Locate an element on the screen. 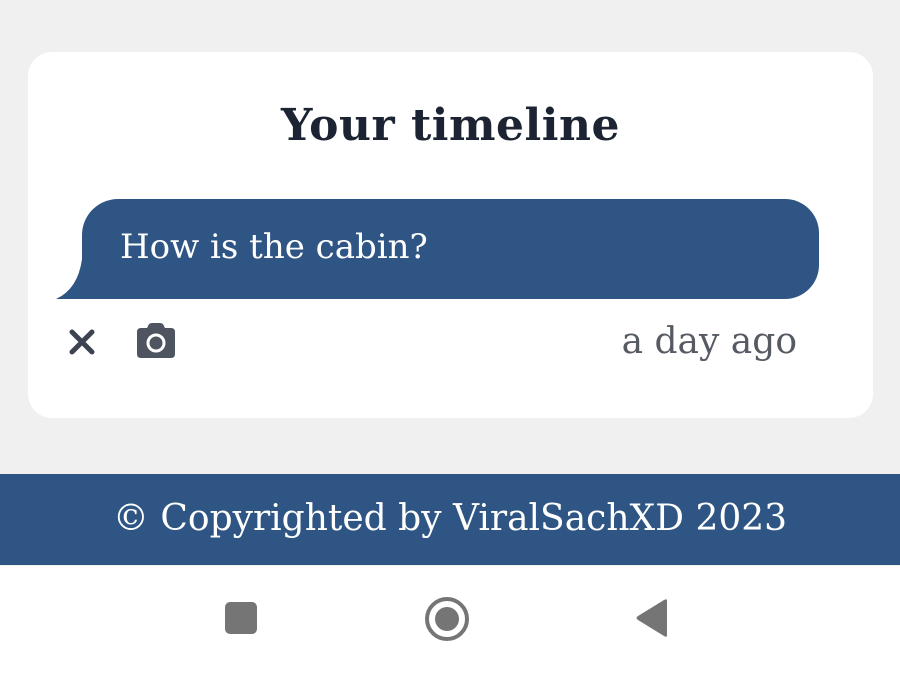 This screenshot has width=900, height=673. delete-message-button is located at coordinates (82, 342).